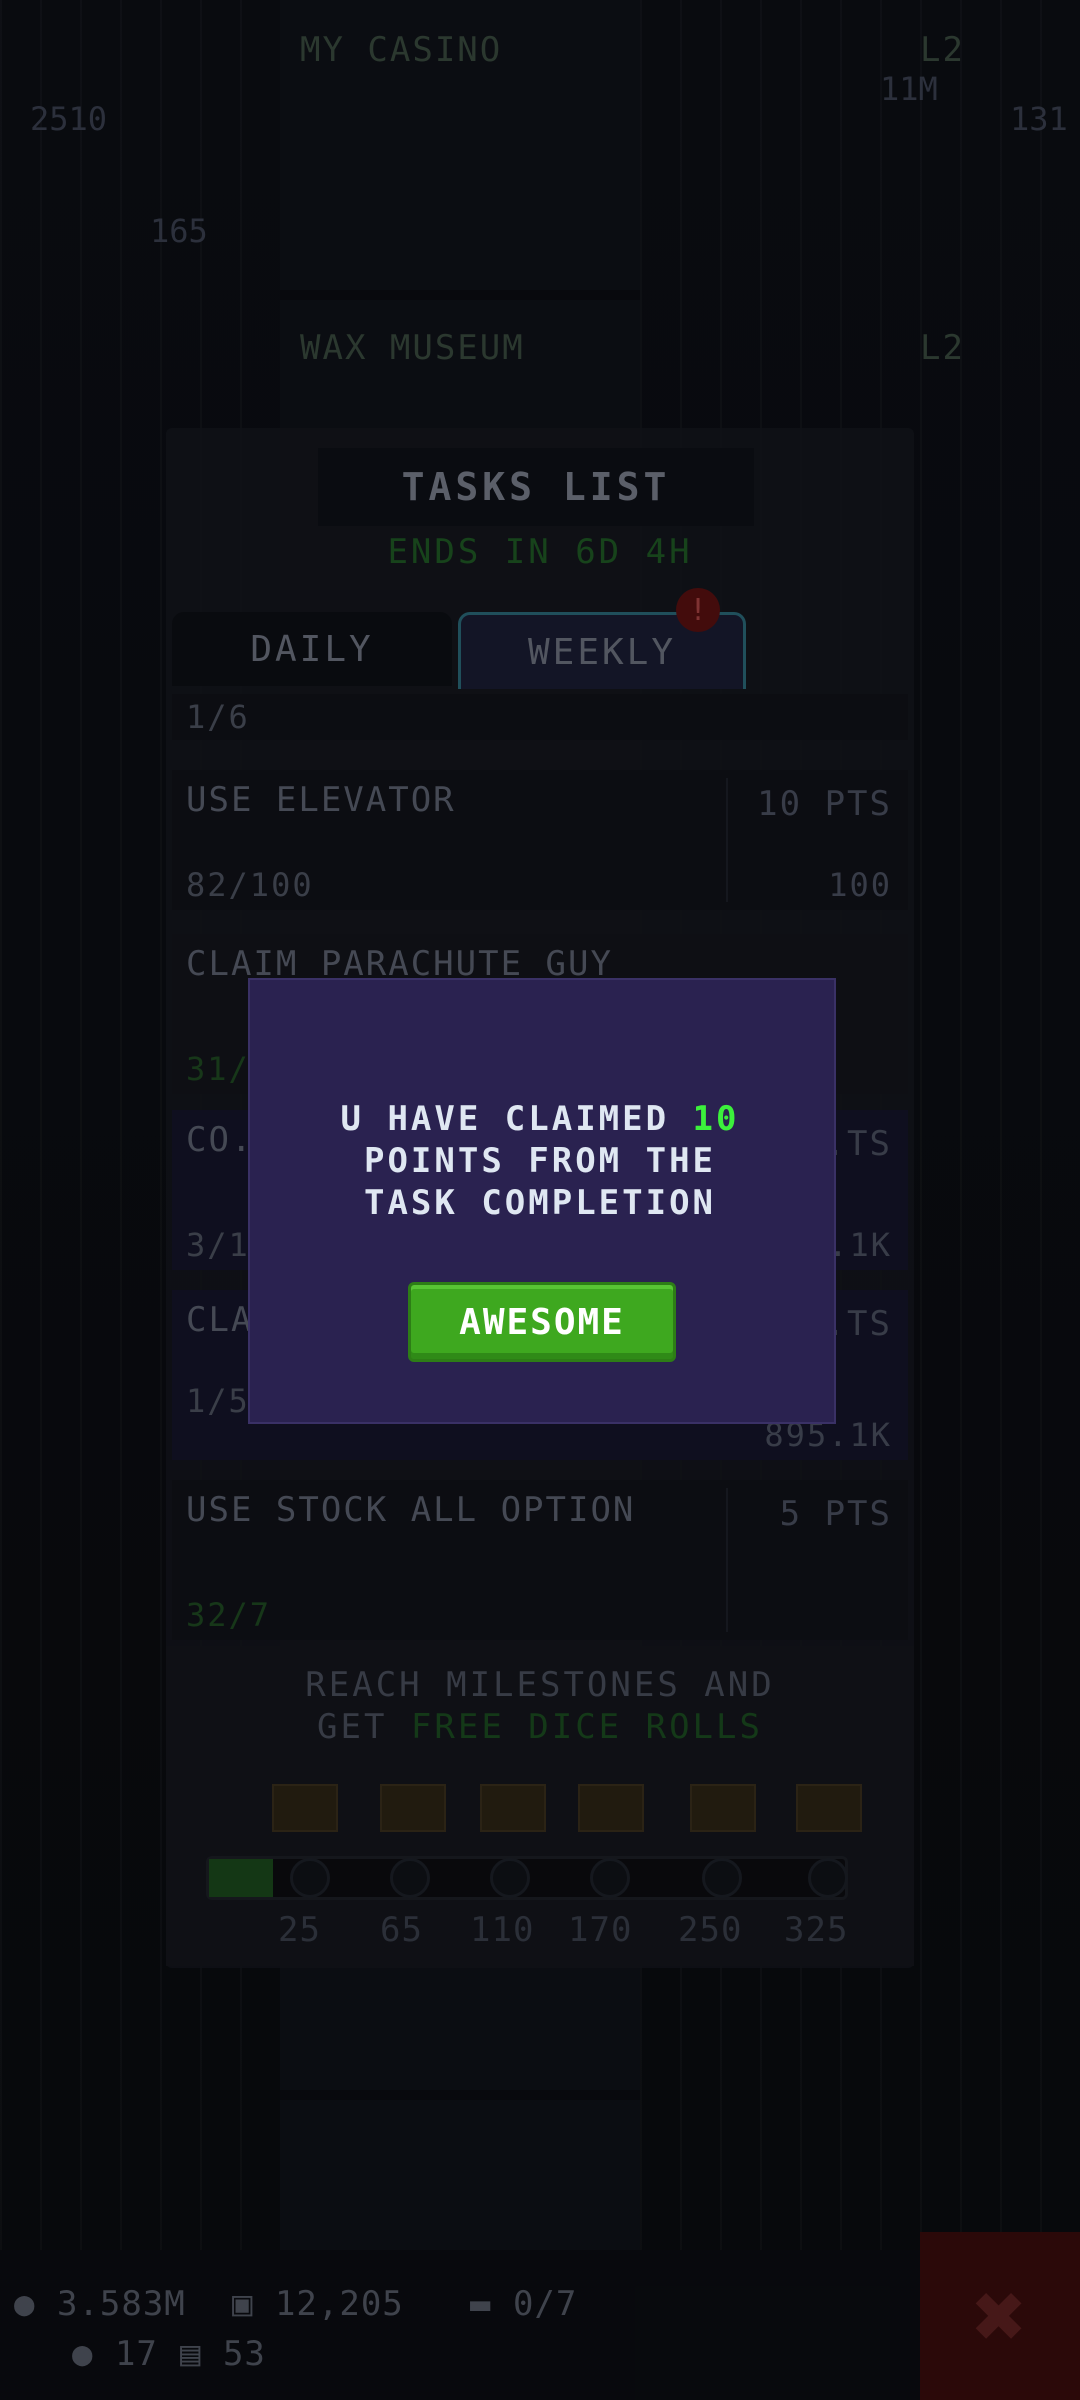 Image resolution: width=1080 pixels, height=2400 pixels. Describe the element at coordinates (542, 1322) in the screenshot. I see `awesome-button: AWESOME` at that location.